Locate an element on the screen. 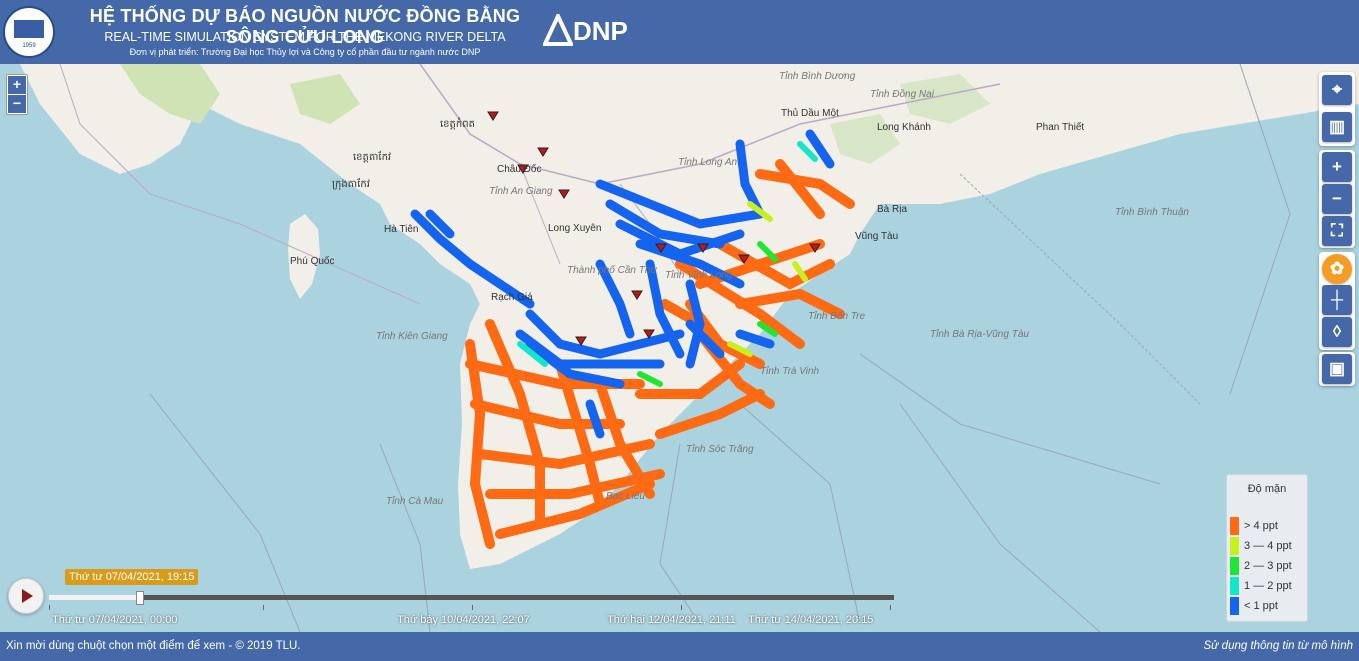 This screenshot has height=661, width=1359. water-drop-icon: ◊ is located at coordinates (1337, 331).